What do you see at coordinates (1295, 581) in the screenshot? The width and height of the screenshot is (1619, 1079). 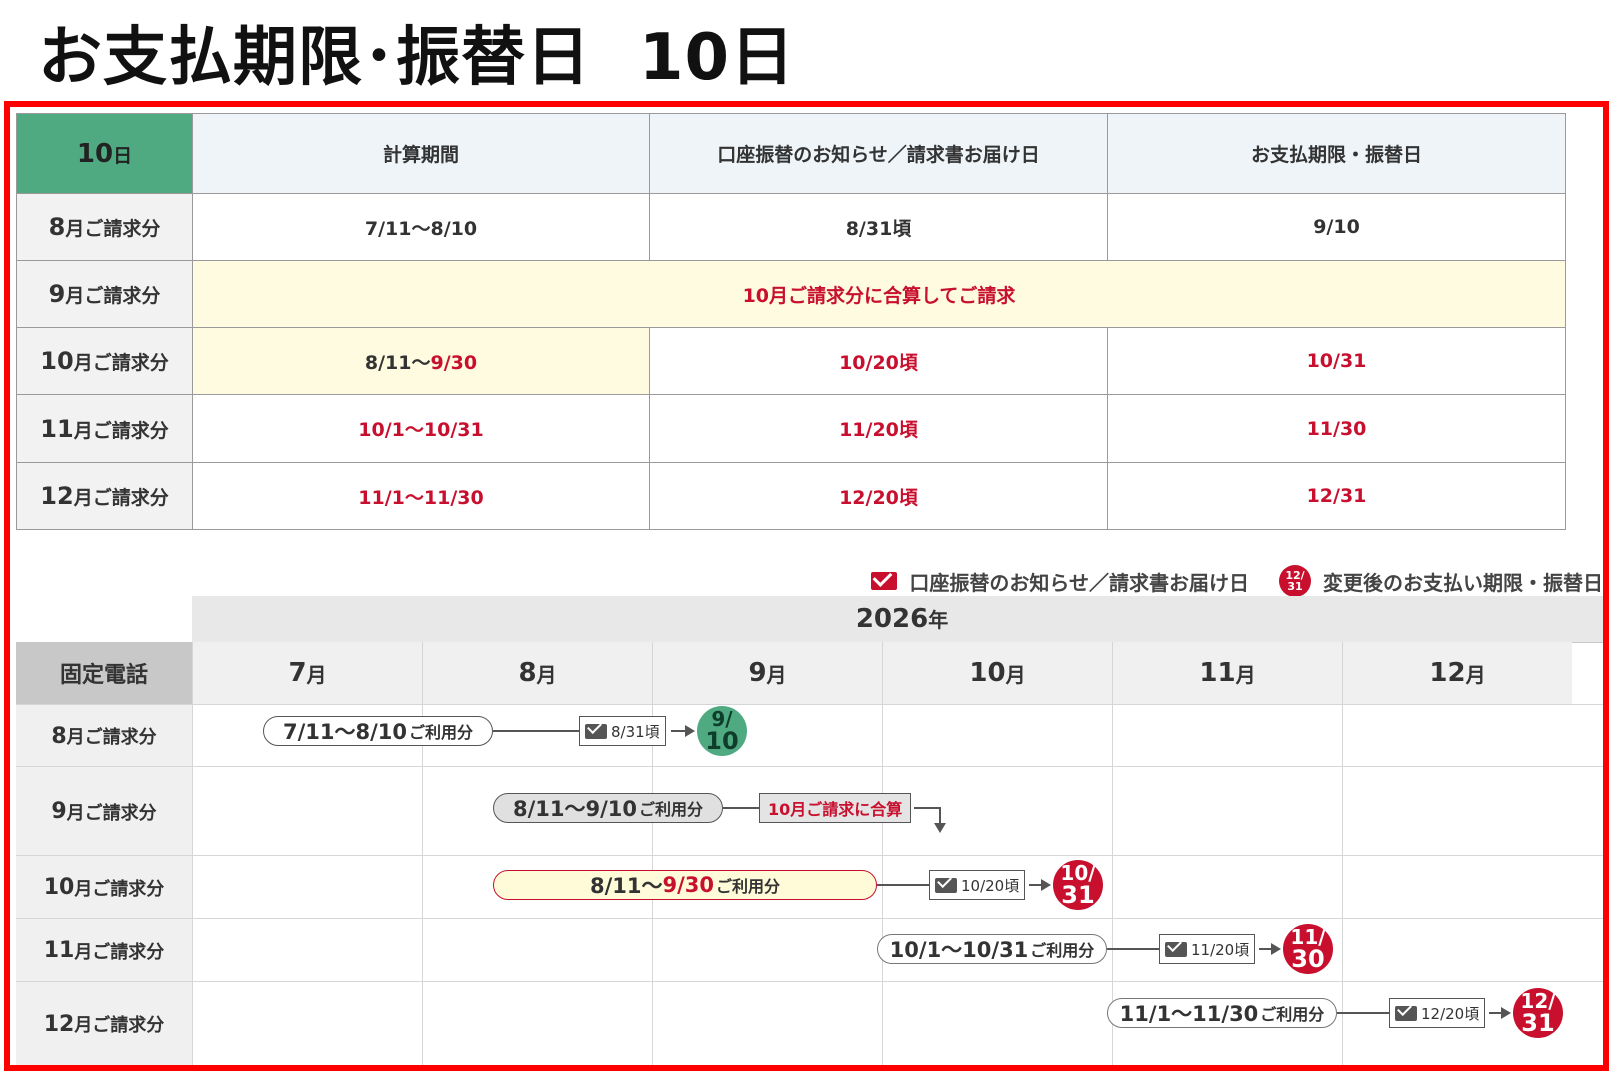 I see `due-date-badge-icon: 12/31` at bounding box center [1295, 581].